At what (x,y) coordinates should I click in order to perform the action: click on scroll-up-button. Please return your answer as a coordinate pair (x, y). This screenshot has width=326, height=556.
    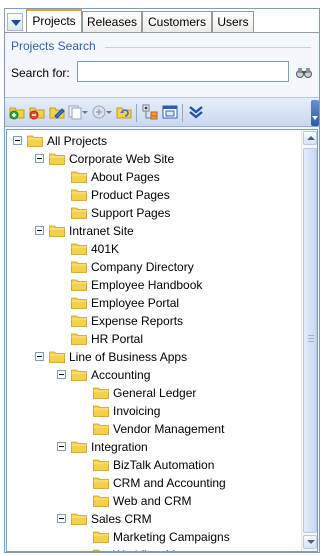
    Looking at the image, I should click on (310, 138).